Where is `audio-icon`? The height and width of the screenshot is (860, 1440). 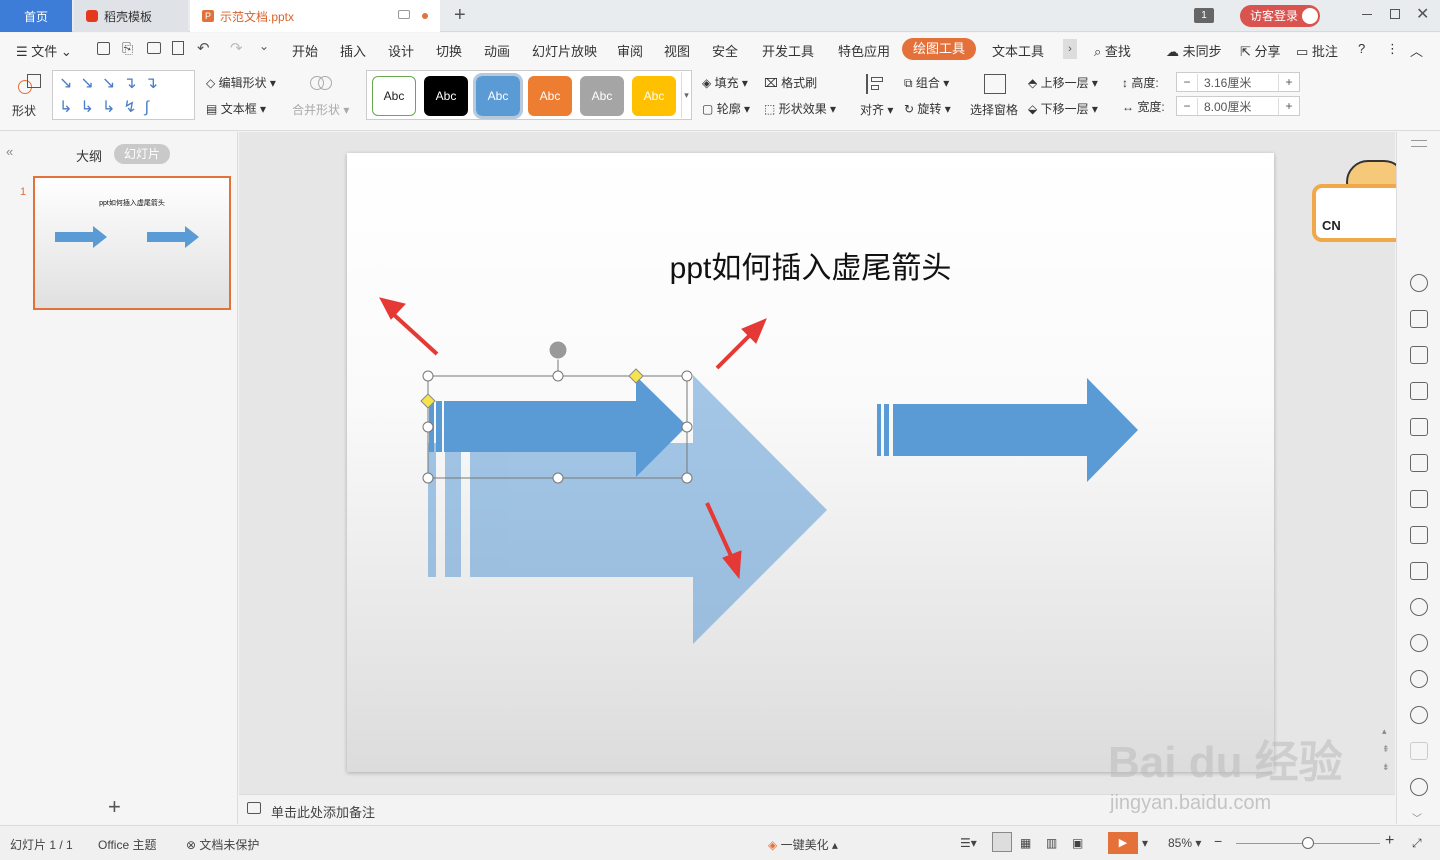
audio-icon is located at coordinates (1419, 607).